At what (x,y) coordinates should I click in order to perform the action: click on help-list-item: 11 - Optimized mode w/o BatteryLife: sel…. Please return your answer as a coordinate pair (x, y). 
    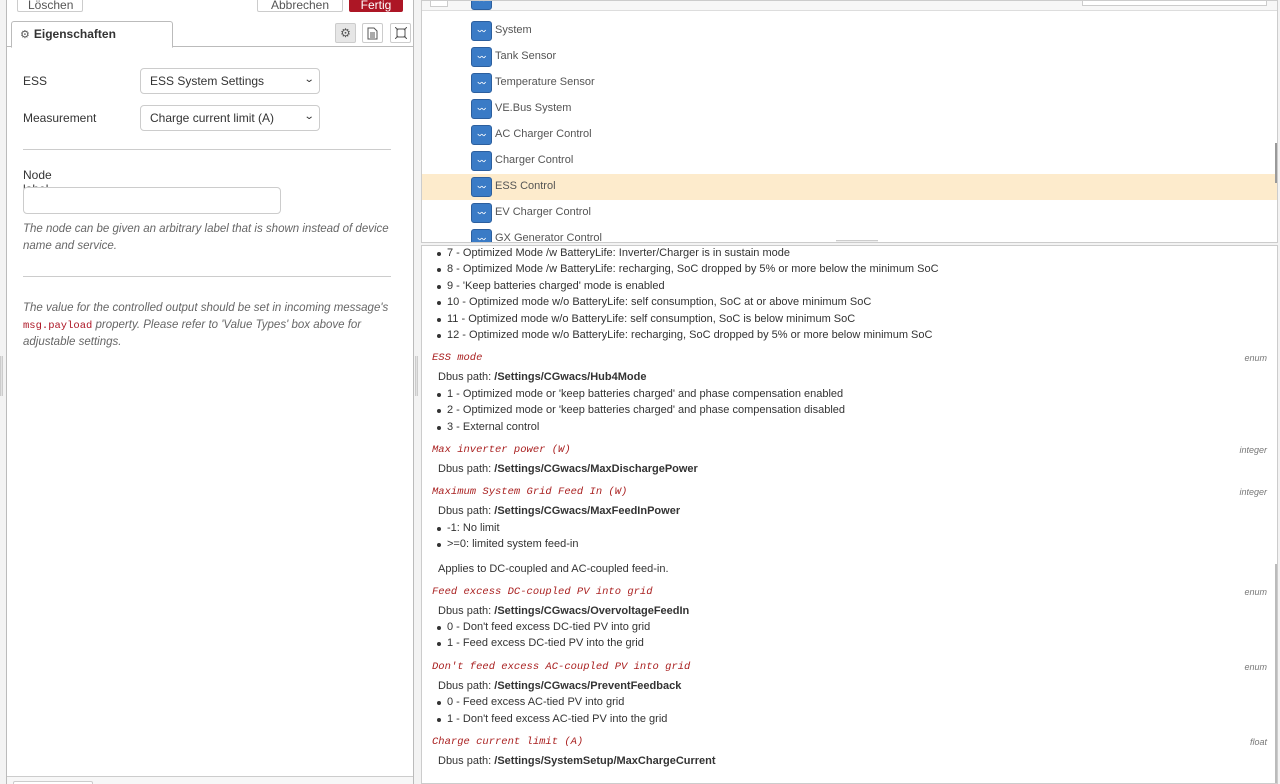
    Looking at the image, I should click on (646, 318).